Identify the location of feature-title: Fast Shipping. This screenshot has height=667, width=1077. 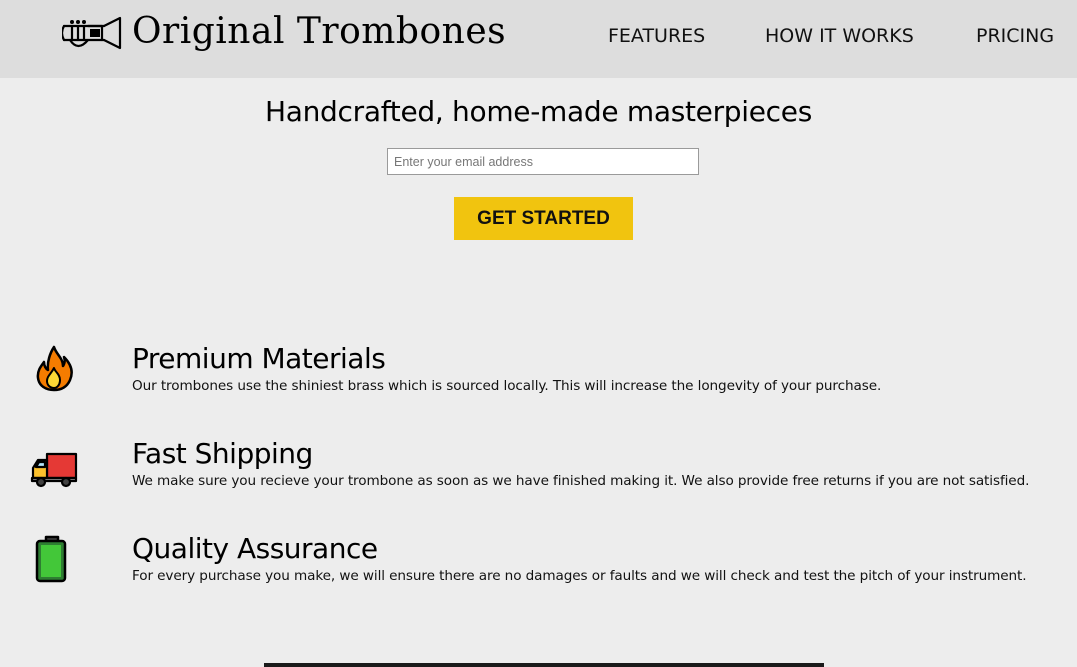
(222, 453).